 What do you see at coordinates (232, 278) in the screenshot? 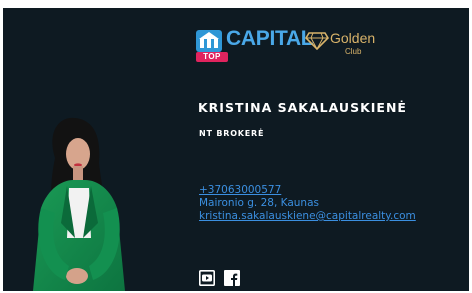
I see `facebook-icon` at bounding box center [232, 278].